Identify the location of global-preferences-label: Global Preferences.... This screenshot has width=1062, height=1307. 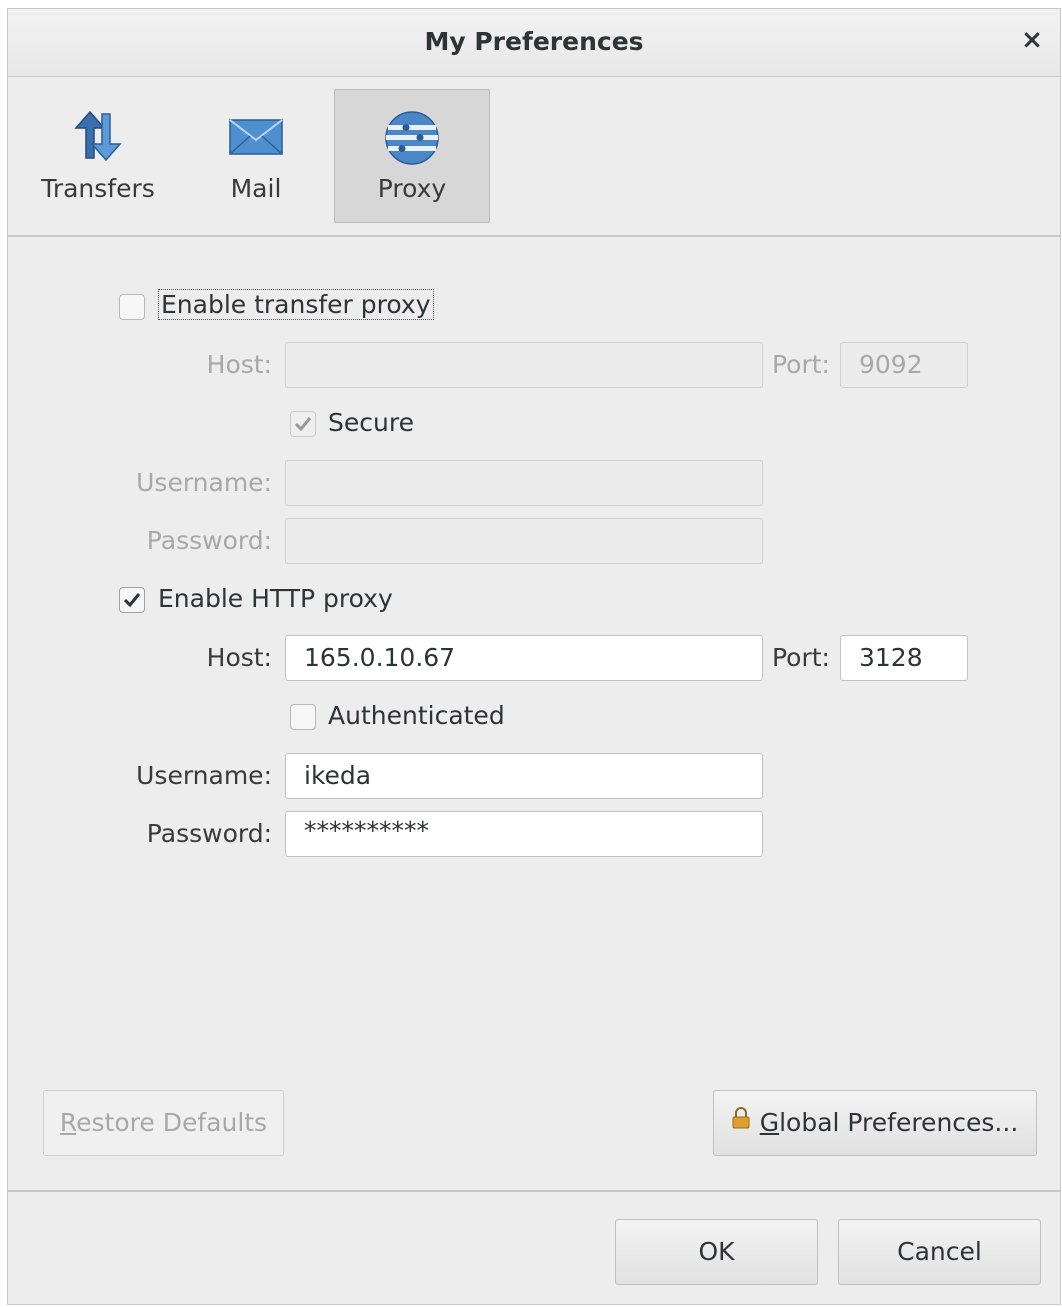
(889, 1122).